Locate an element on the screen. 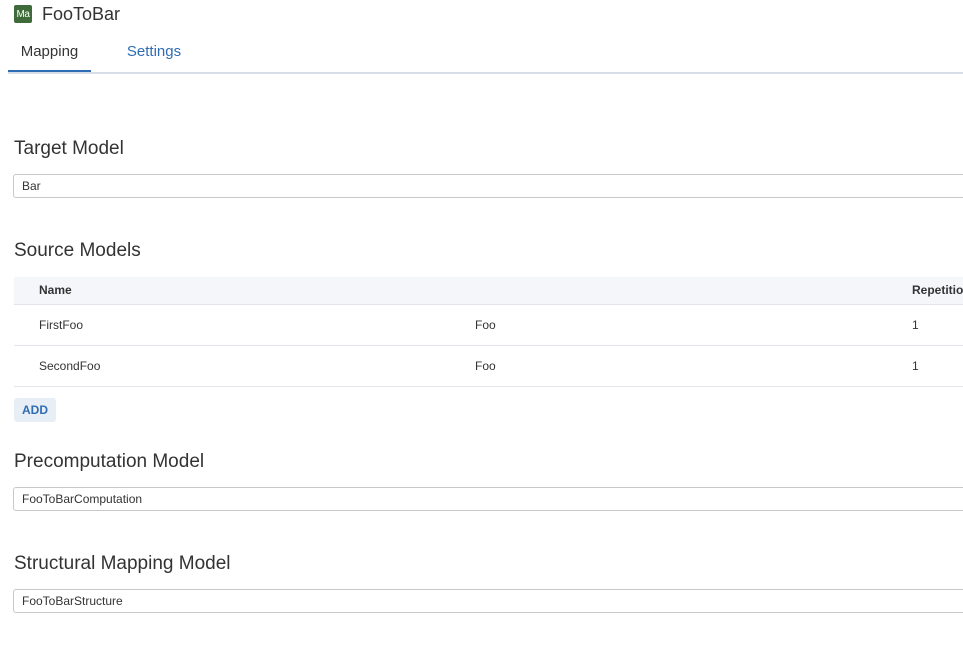 Image resolution: width=963 pixels, height=660 pixels. table-header: Name Repetitio is located at coordinates (488, 291).